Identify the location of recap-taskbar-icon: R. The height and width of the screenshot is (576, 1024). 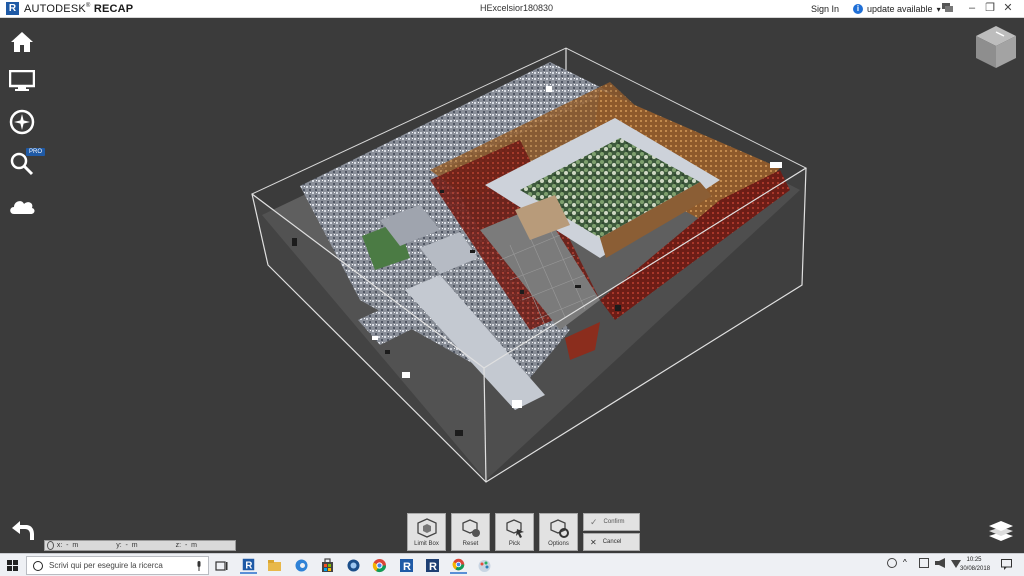
(248, 565).